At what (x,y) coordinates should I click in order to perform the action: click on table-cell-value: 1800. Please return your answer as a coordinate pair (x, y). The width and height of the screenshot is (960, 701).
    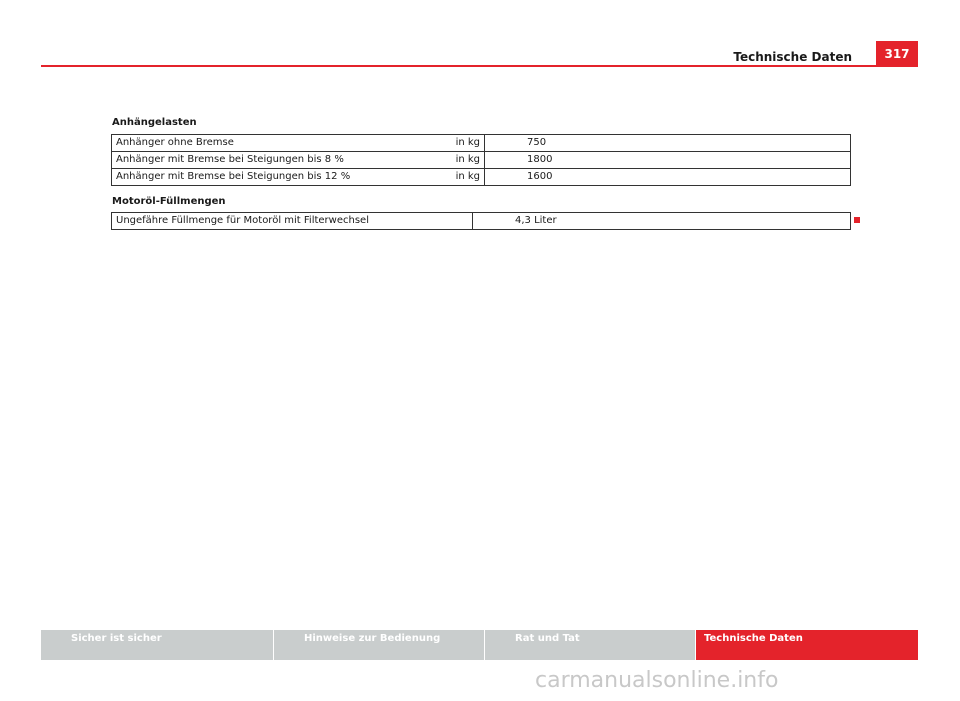
    Looking at the image, I should click on (667, 160).